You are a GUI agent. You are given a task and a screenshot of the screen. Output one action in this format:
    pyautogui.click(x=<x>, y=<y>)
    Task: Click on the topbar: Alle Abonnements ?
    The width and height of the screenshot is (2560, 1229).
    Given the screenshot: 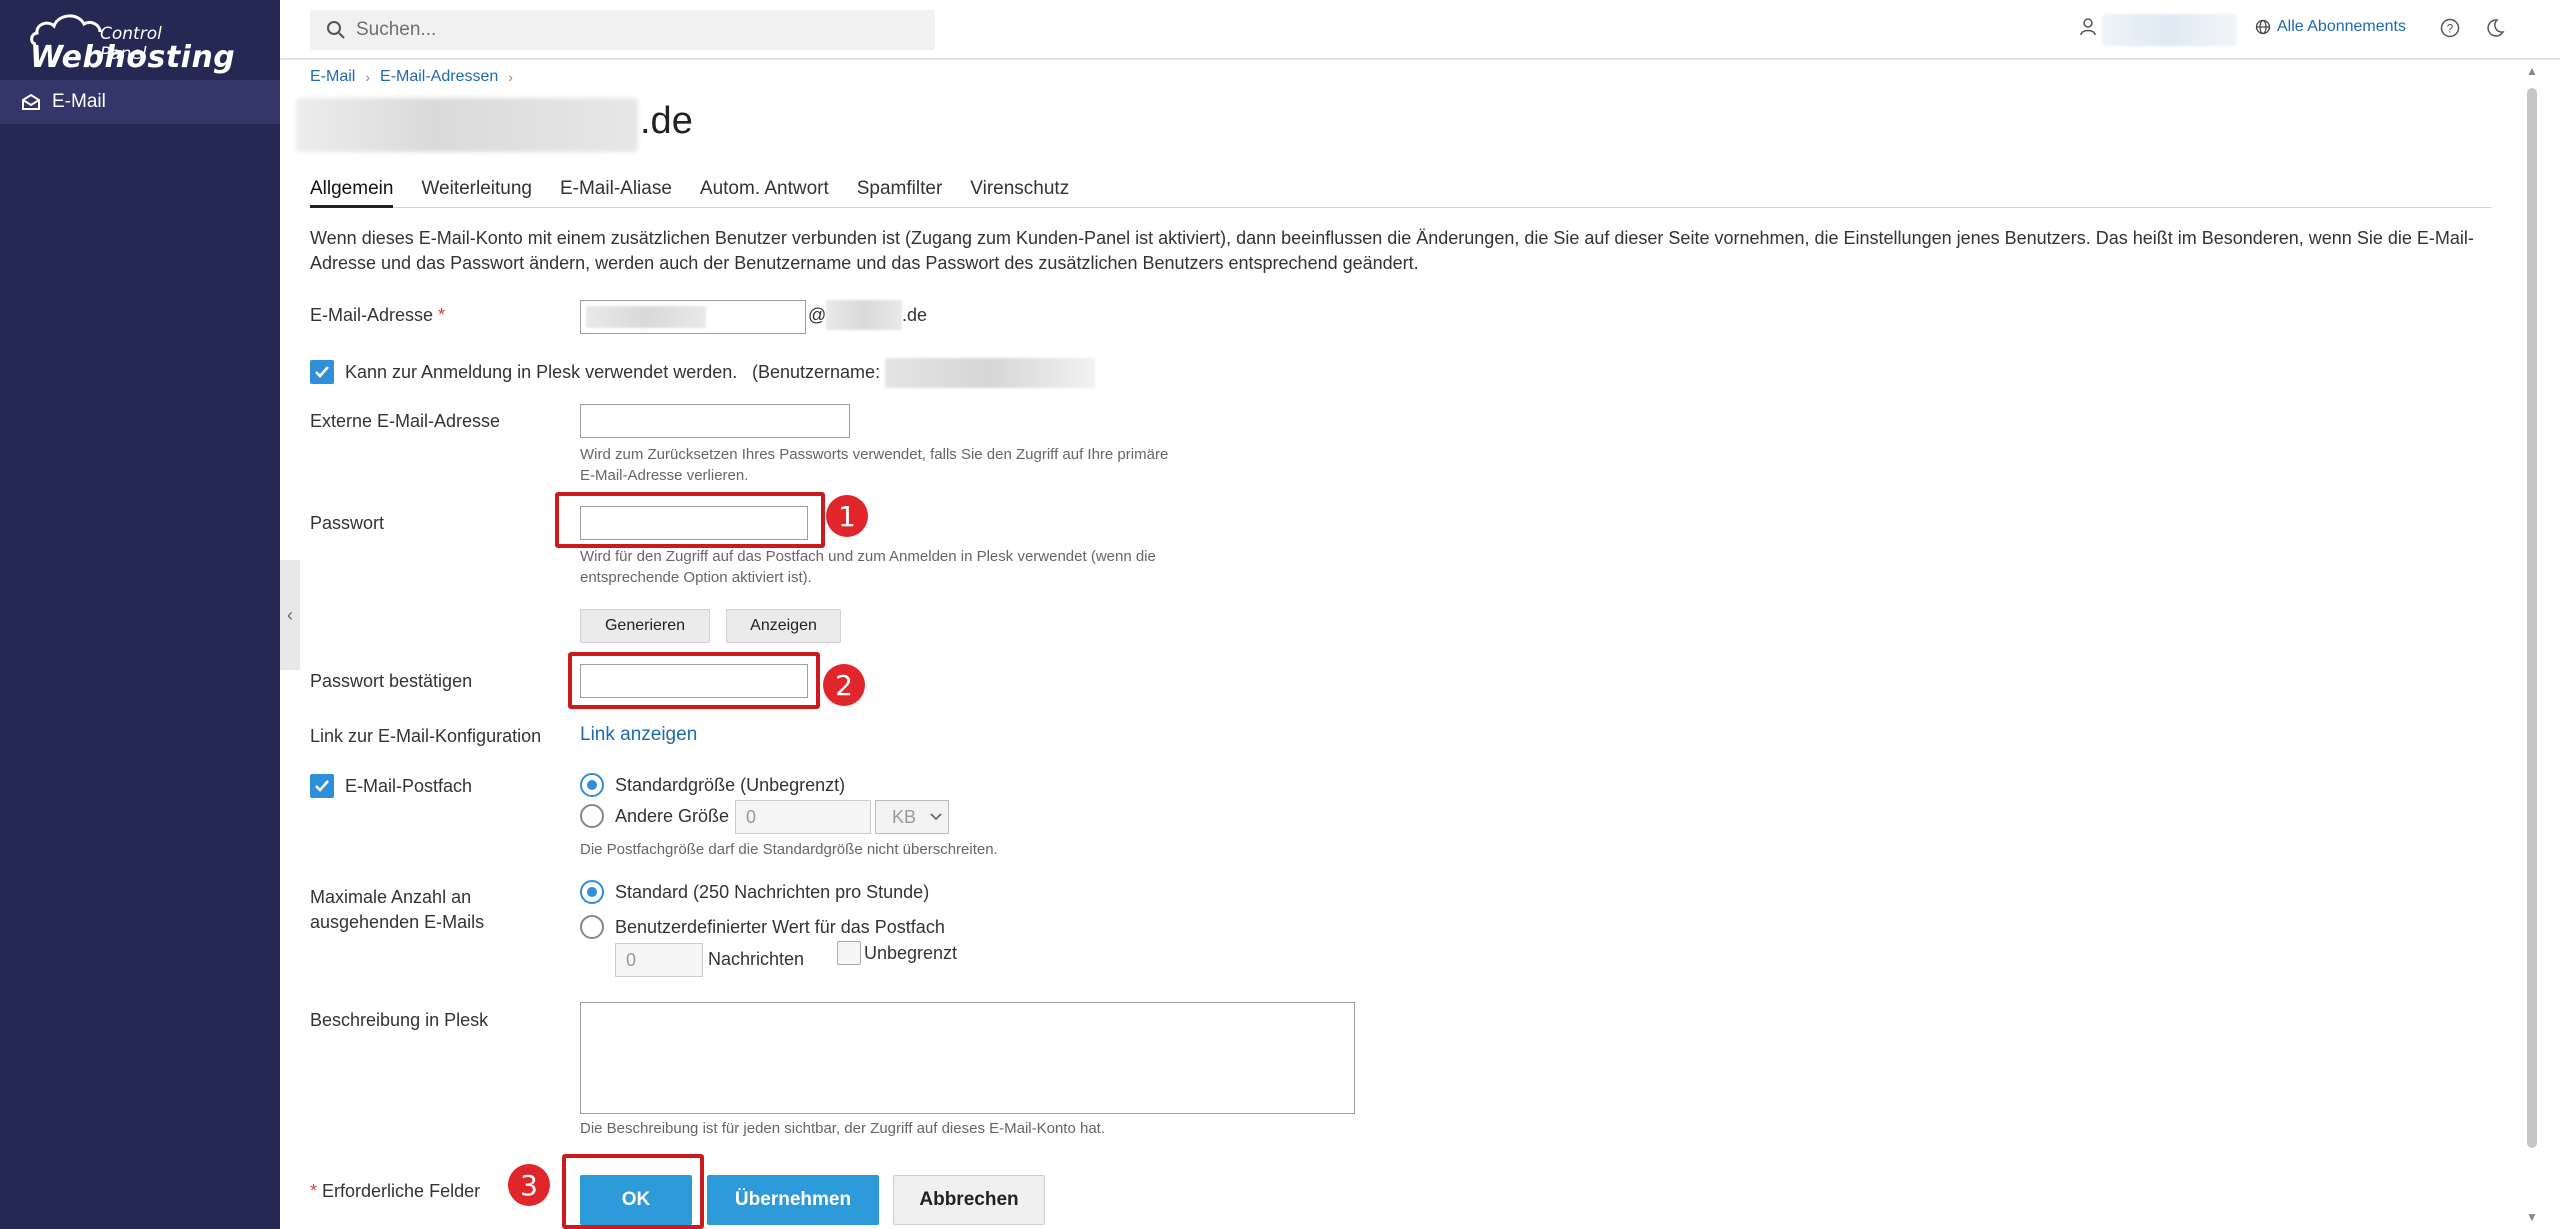 What is the action you would take?
    pyautogui.click(x=1420, y=30)
    